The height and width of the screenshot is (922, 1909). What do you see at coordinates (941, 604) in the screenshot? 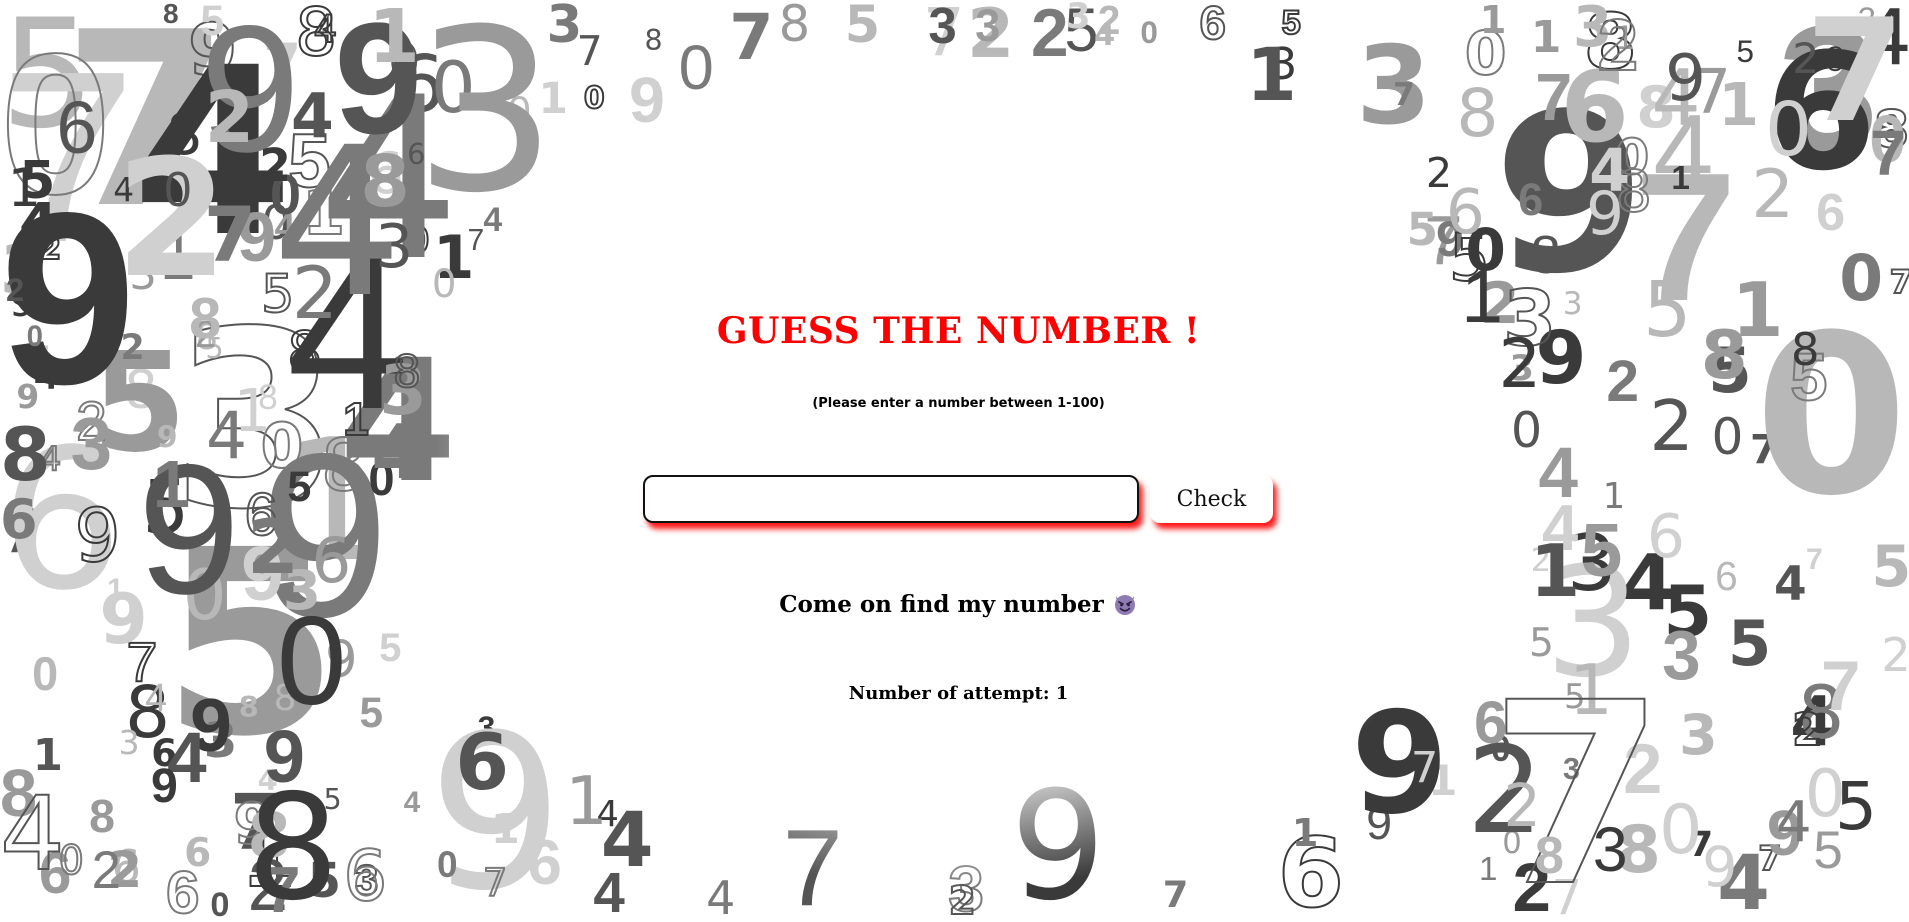
I see `feedback-text: Come on find my number` at bounding box center [941, 604].